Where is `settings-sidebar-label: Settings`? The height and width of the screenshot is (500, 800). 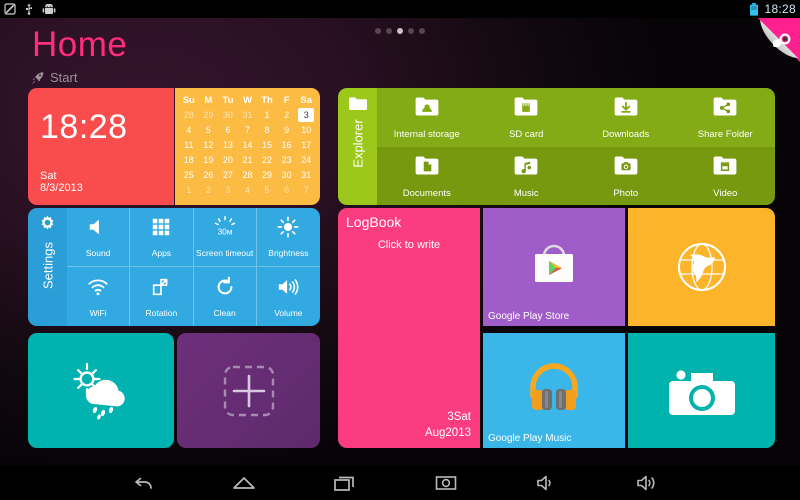
settings-sidebar-label: Settings is located at coordinates (48, 265).